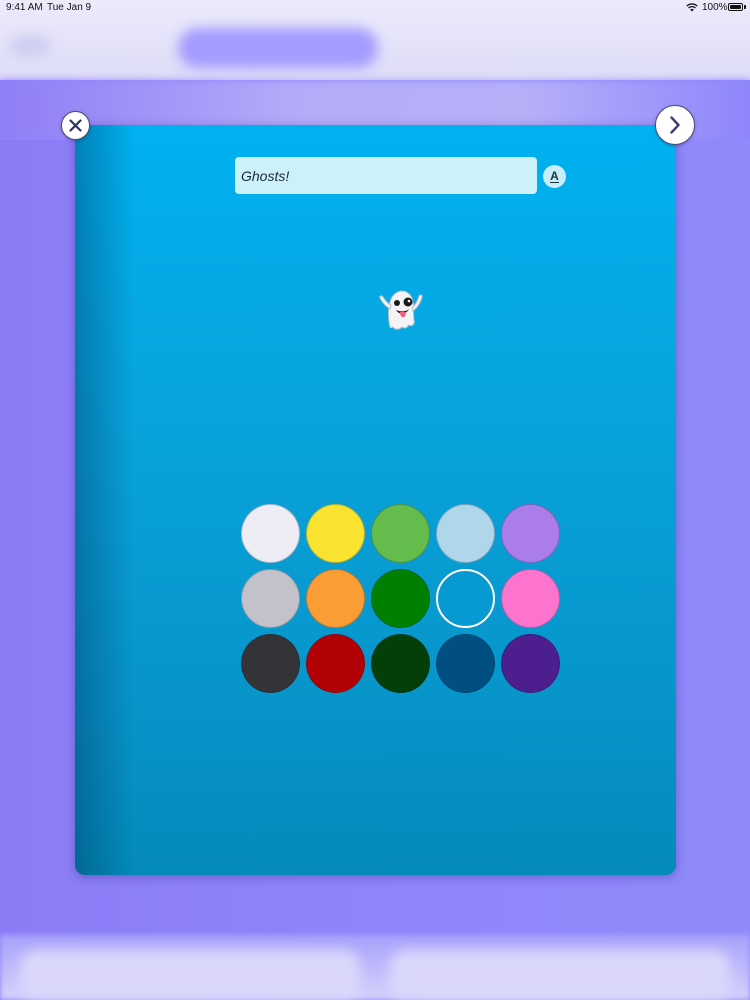 The width and height of the screenshot is (750, 1000). I want to click on chevron-right-icon, so click(675, 125).